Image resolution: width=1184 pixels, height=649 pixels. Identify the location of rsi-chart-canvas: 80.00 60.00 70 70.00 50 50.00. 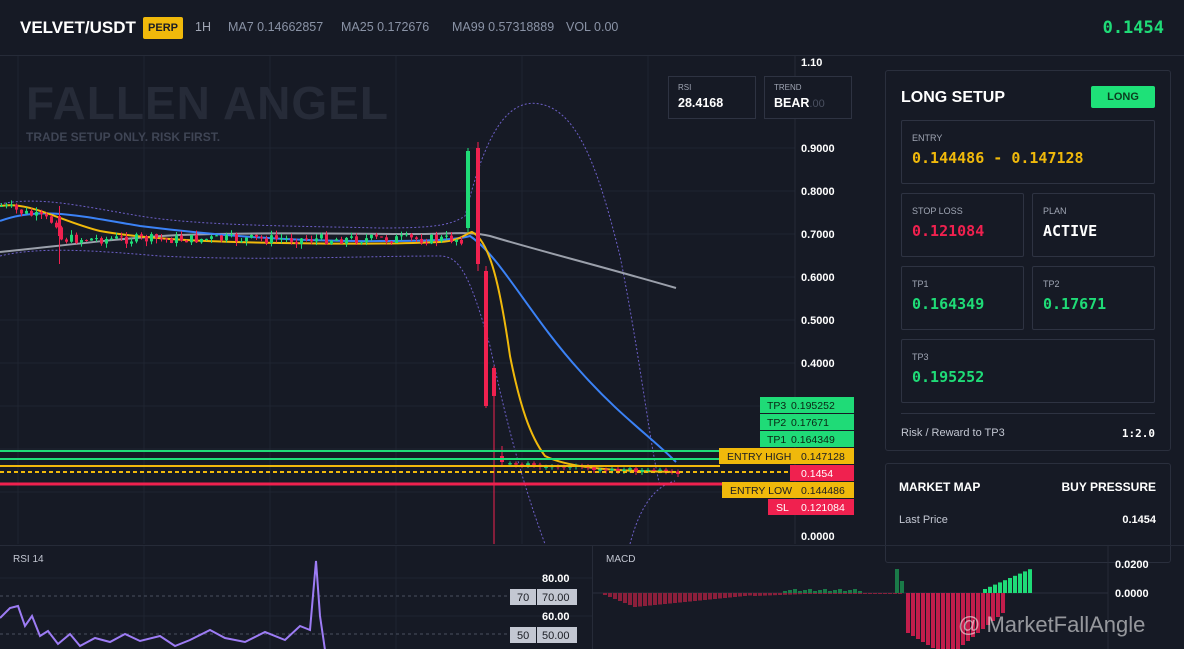
(296, 597).